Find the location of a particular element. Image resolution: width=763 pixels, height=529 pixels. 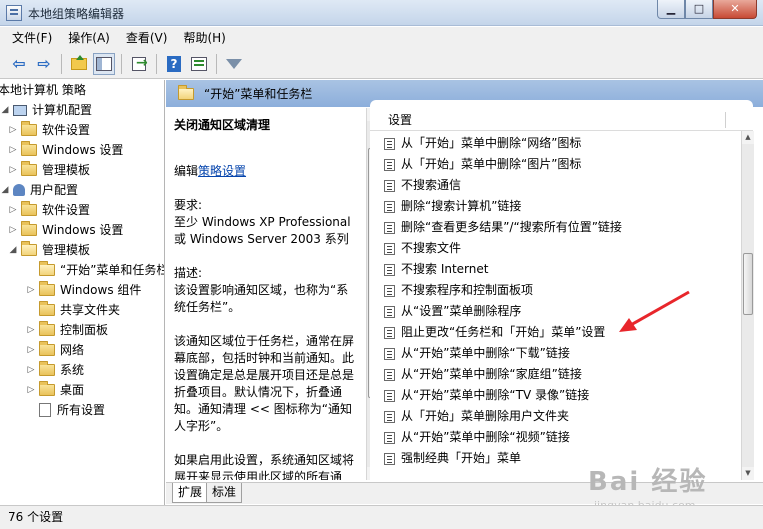

tree-item-label: 网络 is located at coordinates (72, 350).